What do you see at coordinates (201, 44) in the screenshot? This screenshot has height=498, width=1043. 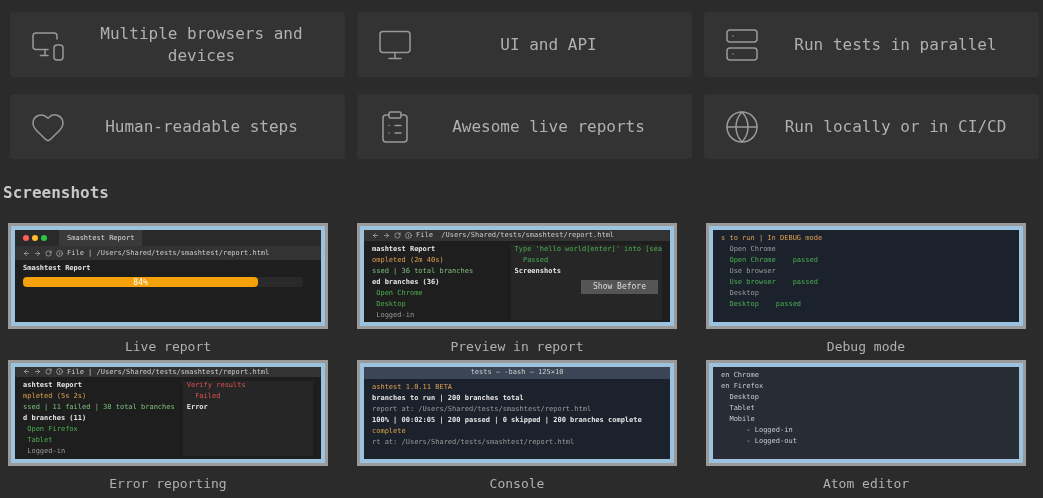 I see `feature-label: Multiple browsers and devices` at bounding box center [201, 44].